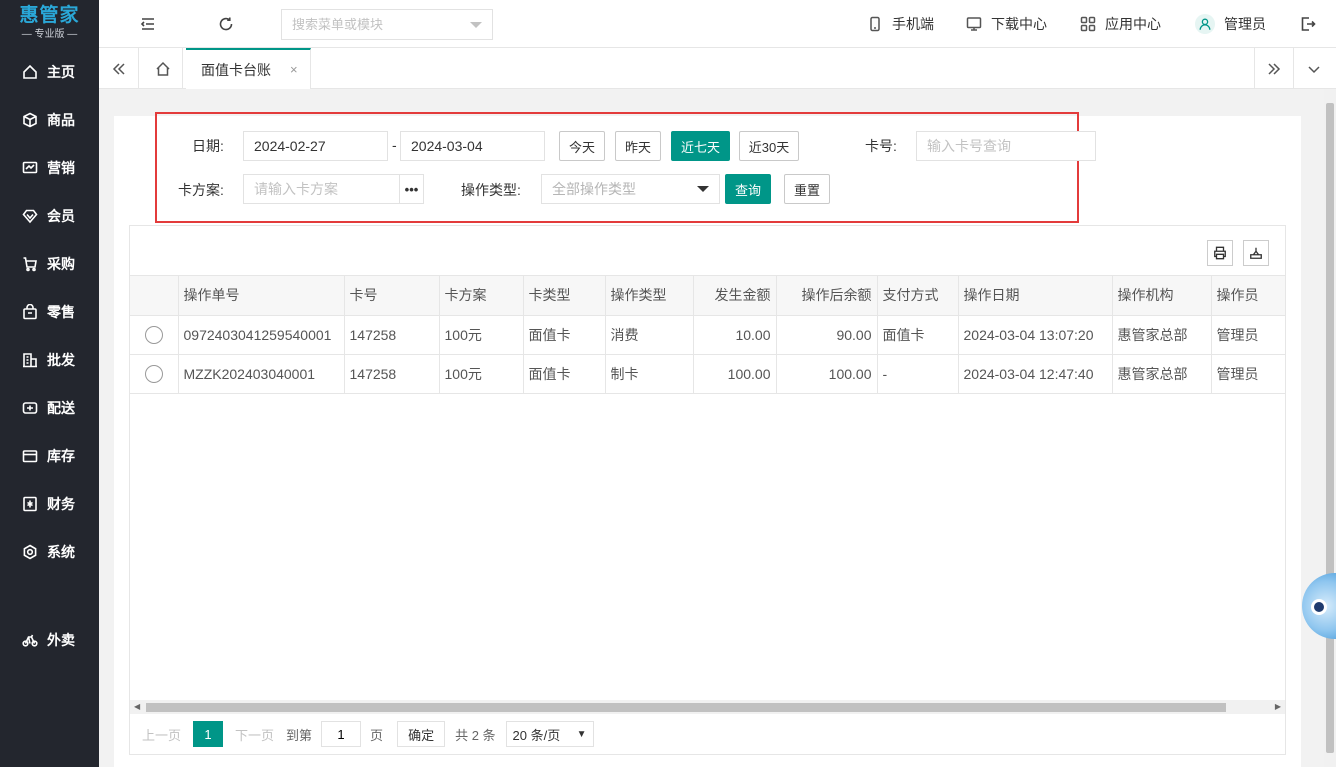 This screenshot has height=767, width=1336. Describe the element at coordinates (1248, 296) in the screenshot. I see `column-header: 操作员` at that location.